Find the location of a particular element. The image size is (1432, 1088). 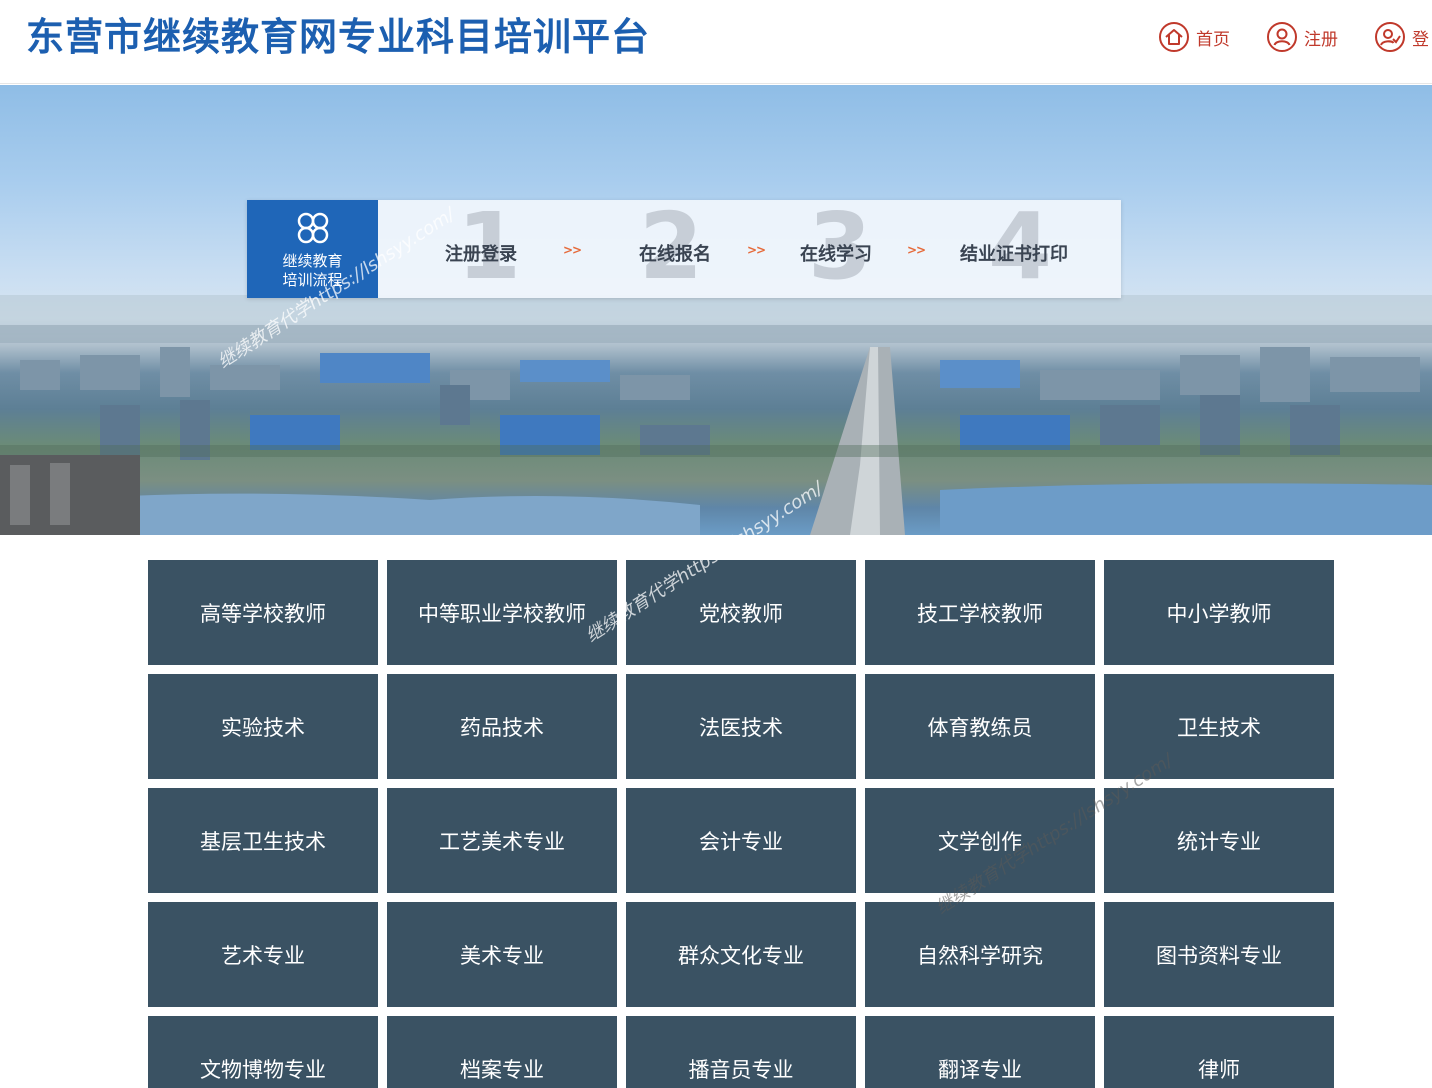

nav-home: 首页 is located at coordinates (1194, 37).